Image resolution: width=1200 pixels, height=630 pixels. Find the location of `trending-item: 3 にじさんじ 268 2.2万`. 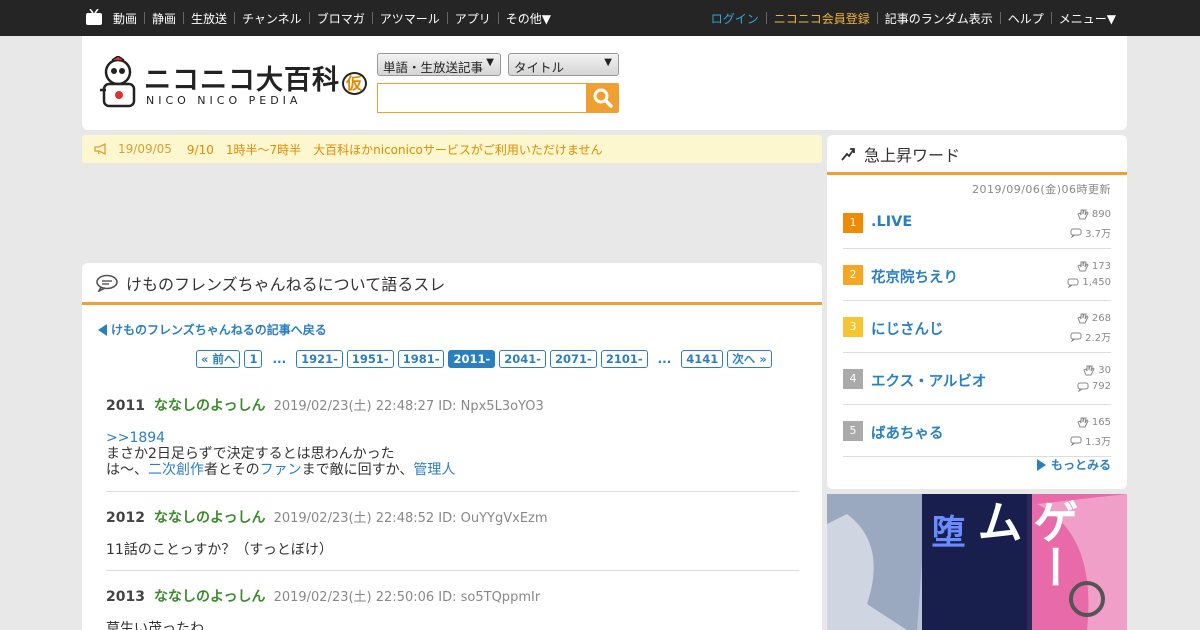

trending-item: 3 にじさんじ 268 2.2万 is located at coordinates (977, 327).